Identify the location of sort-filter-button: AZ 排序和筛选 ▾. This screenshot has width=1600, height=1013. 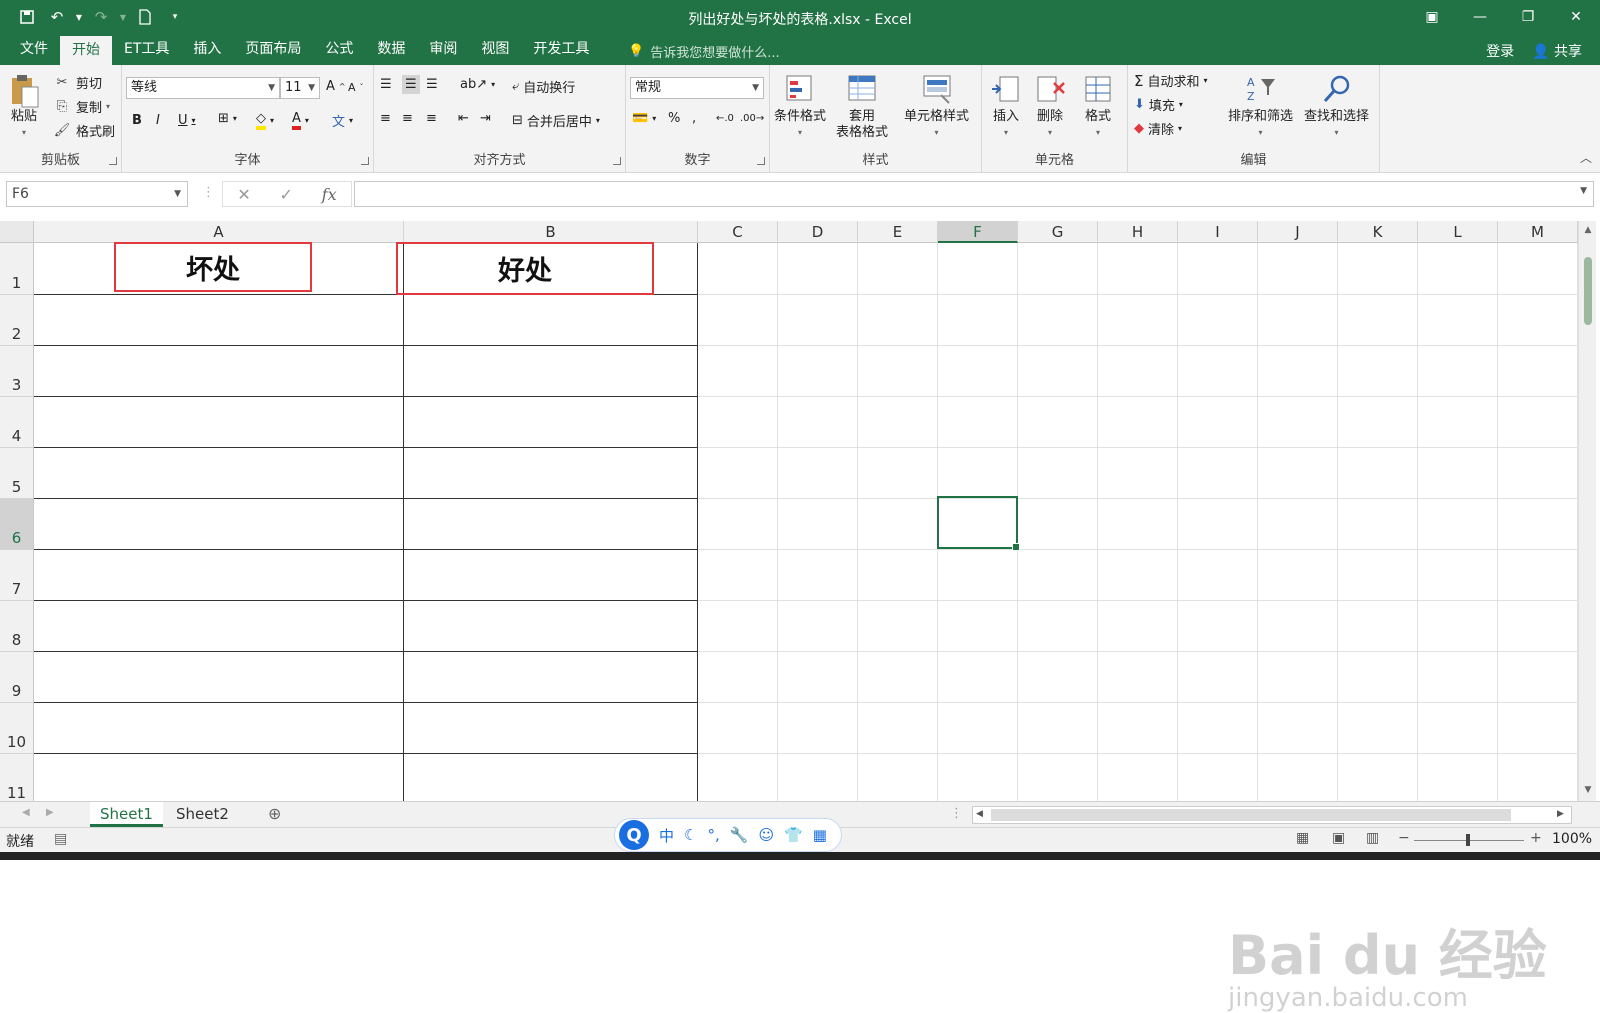
(1260, 107).